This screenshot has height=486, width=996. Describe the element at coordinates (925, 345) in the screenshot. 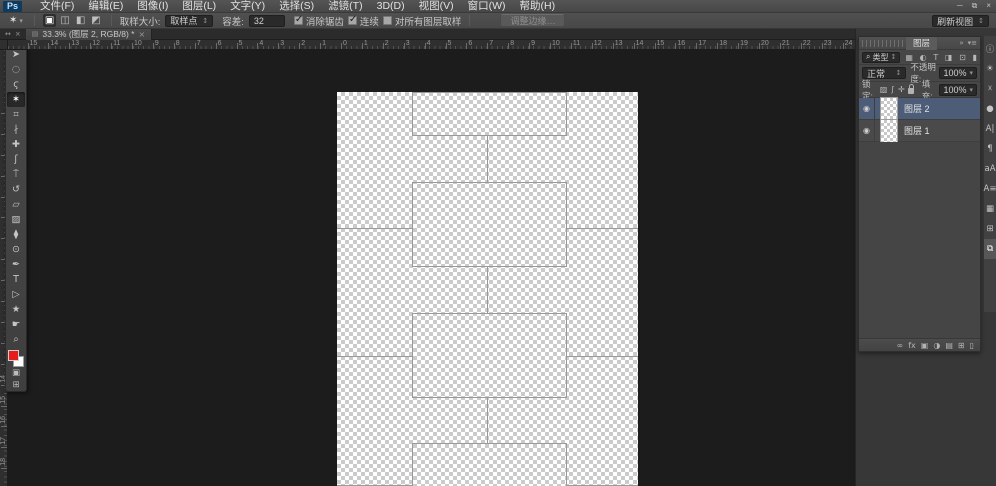

I see `add-mask-icon: ▣` at that location.